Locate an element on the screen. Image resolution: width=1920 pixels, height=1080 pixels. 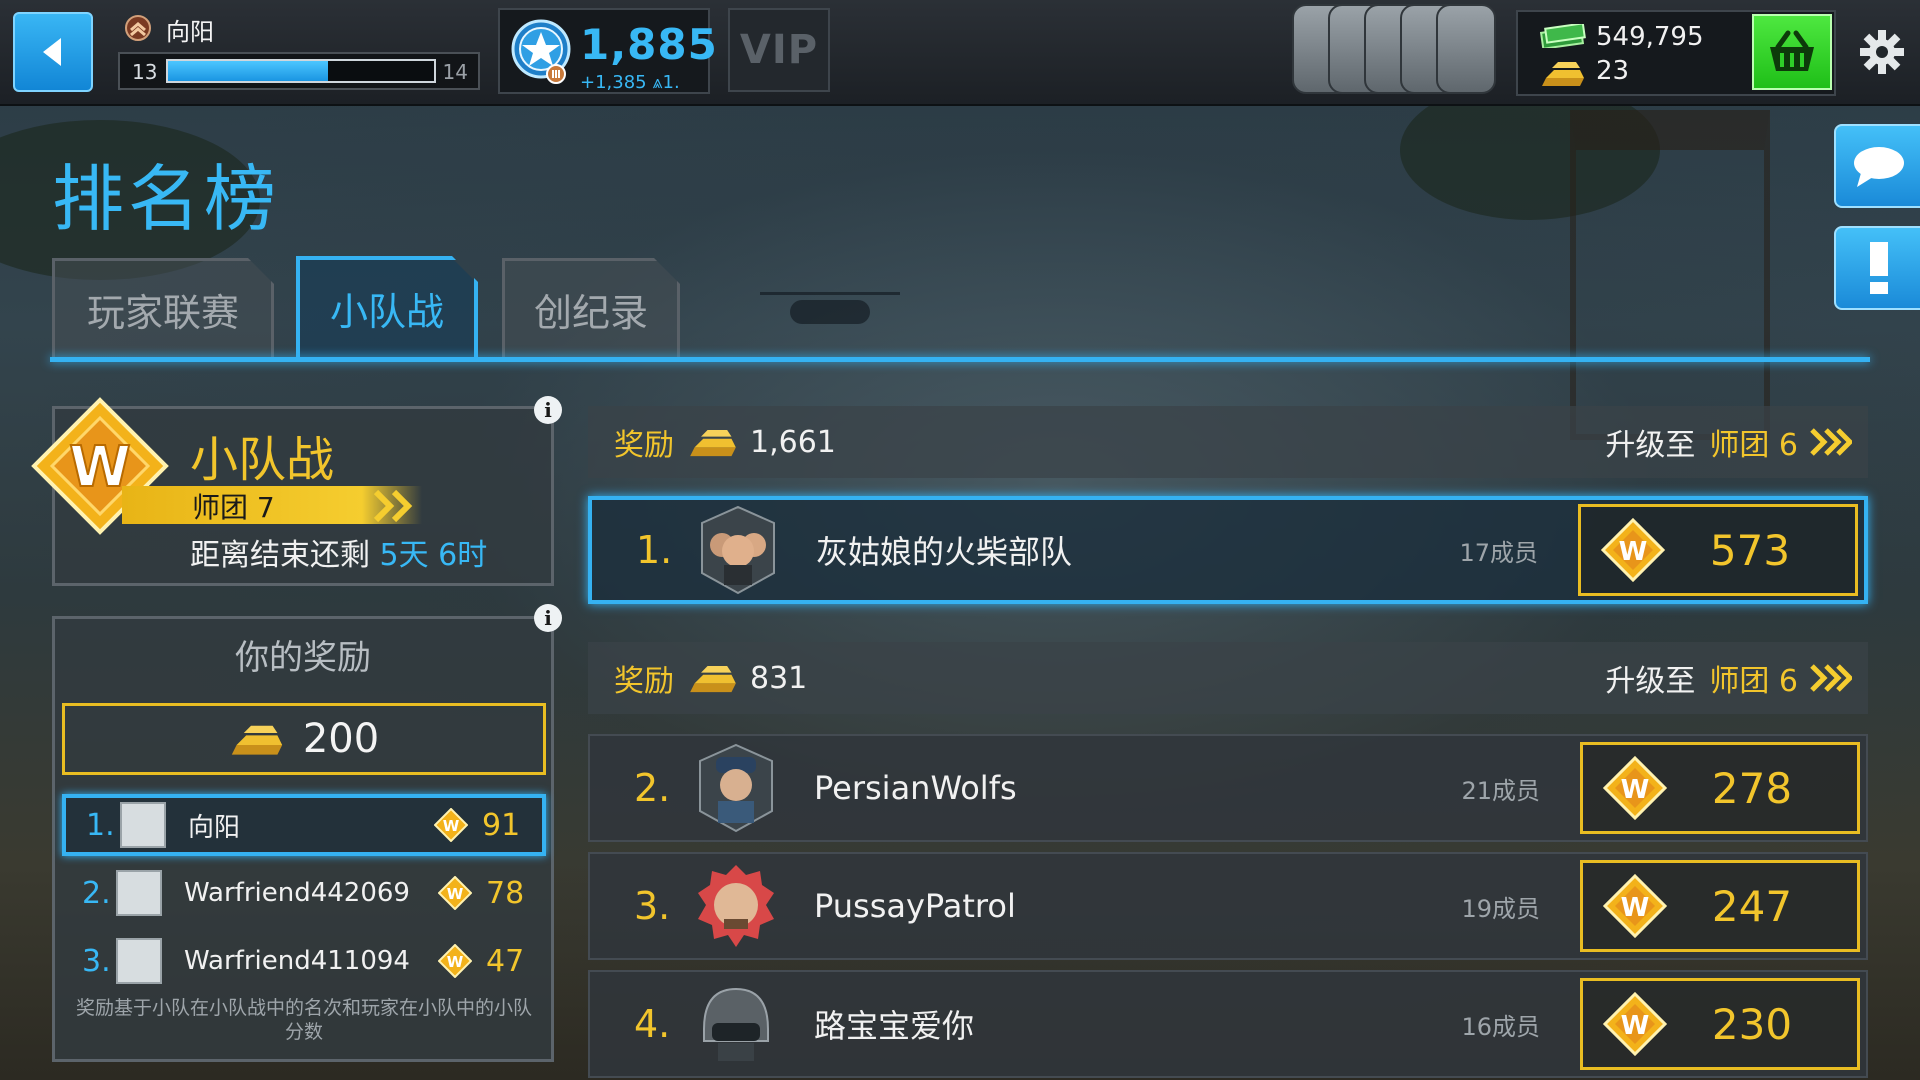
helmet-icon is located at coordinates (736, 1024).